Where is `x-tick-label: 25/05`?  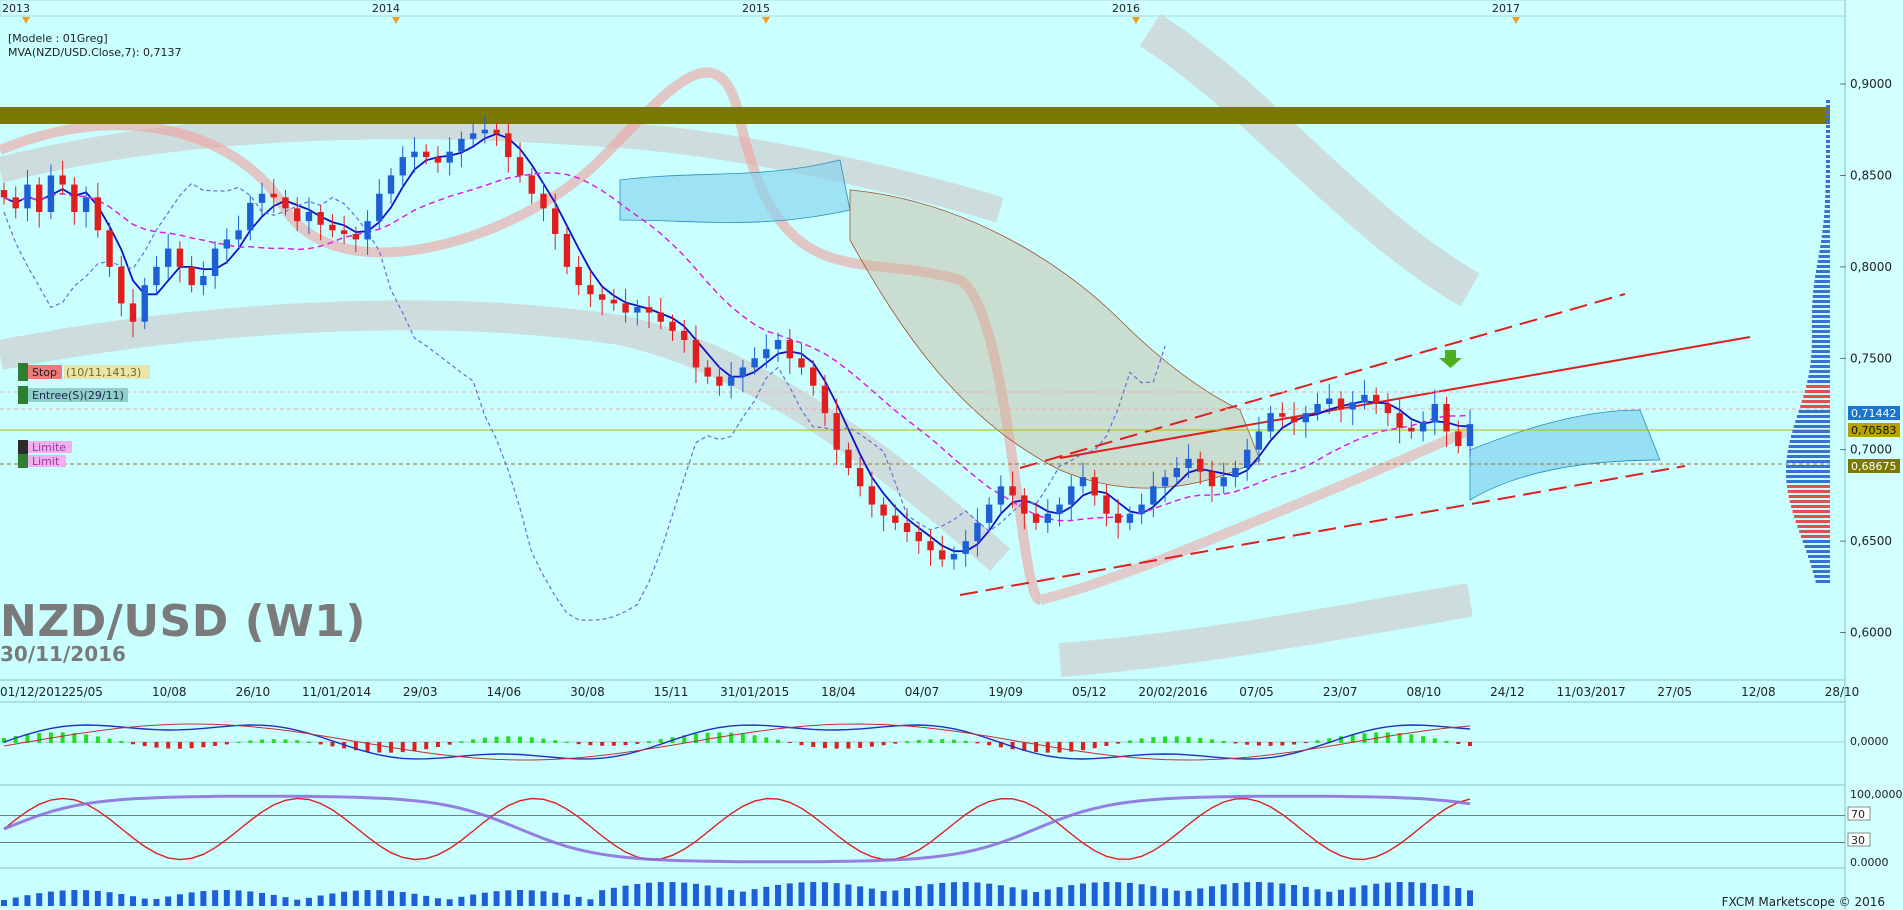 x-tick-label: 25/05 is located at coordinates (85, 692).